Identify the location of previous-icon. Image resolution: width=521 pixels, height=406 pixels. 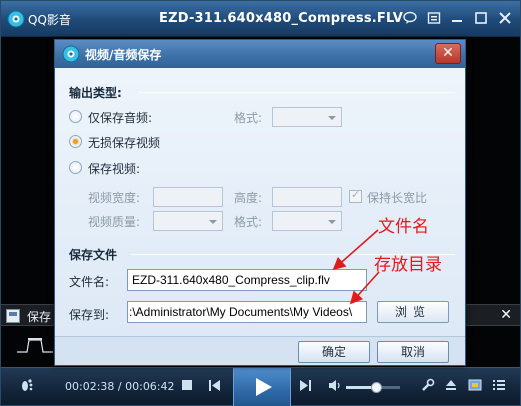
(214, 387).